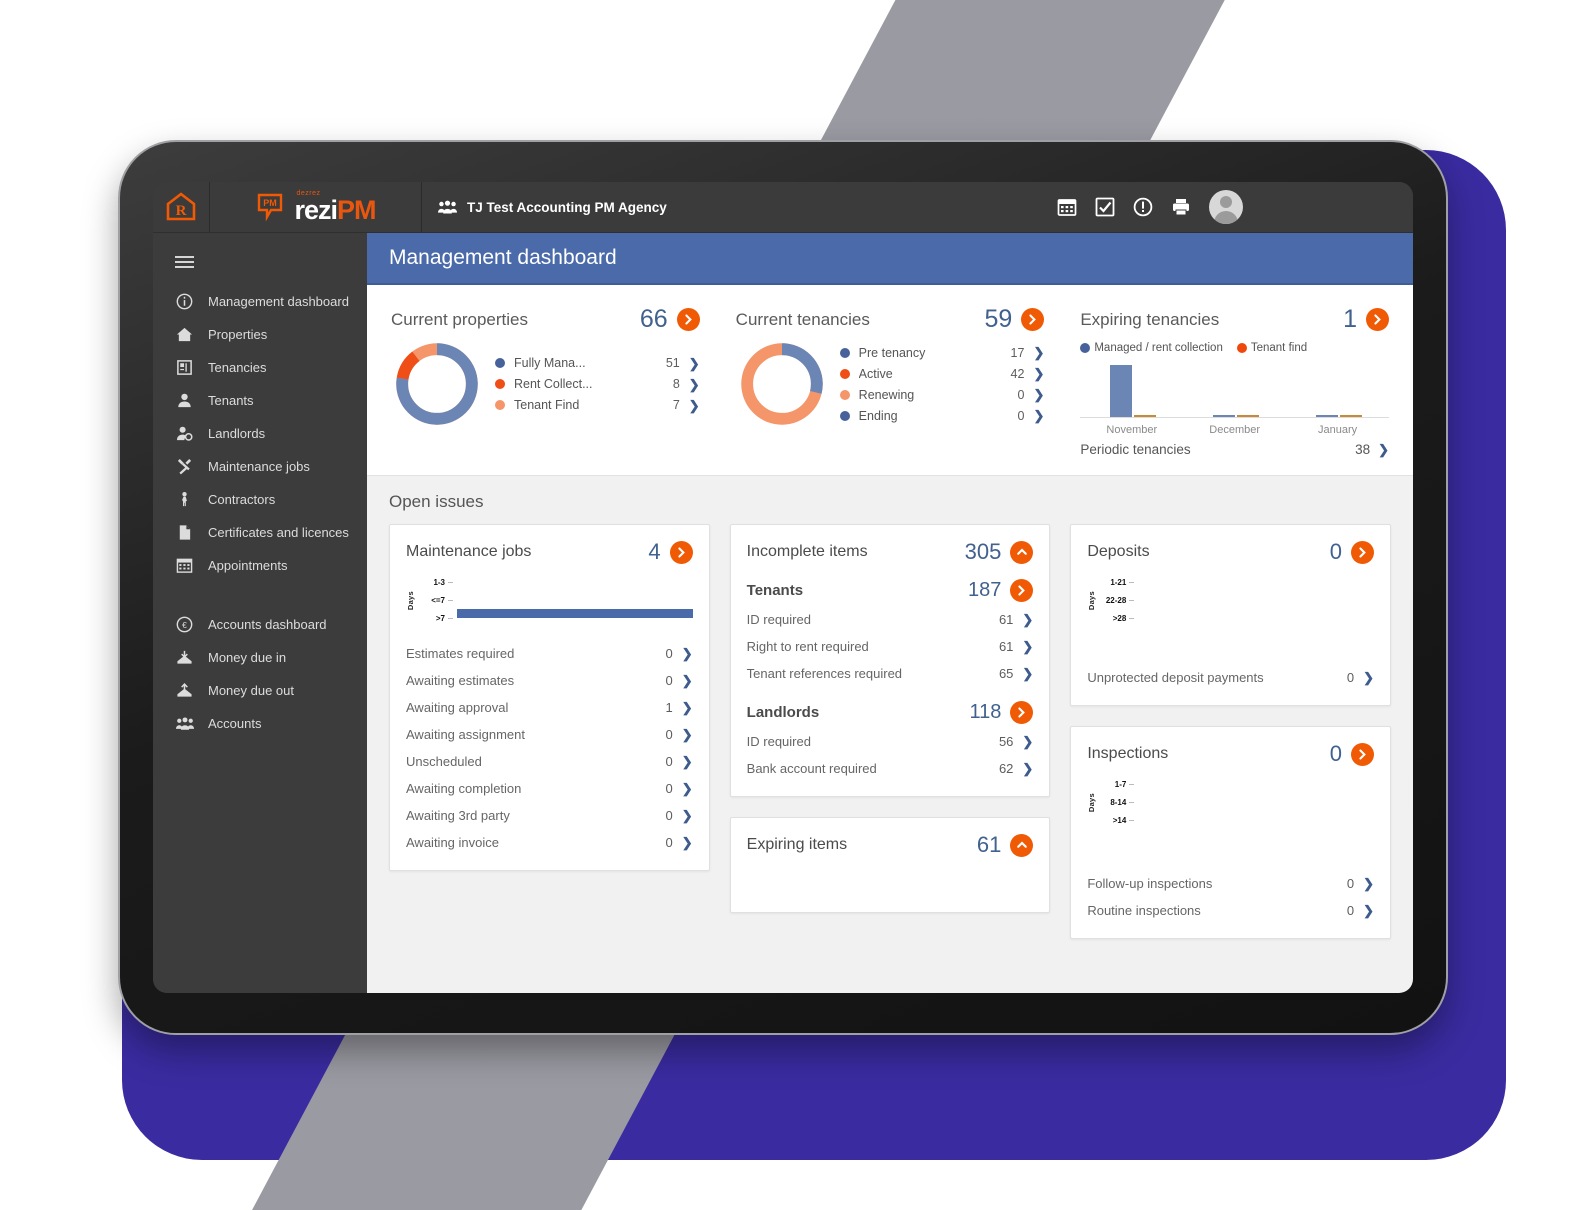 The image size is (1571, 1210). Describe the element at coordinates (181, 207) in the screenshot. I see `brand-home-tile: R` at that location.